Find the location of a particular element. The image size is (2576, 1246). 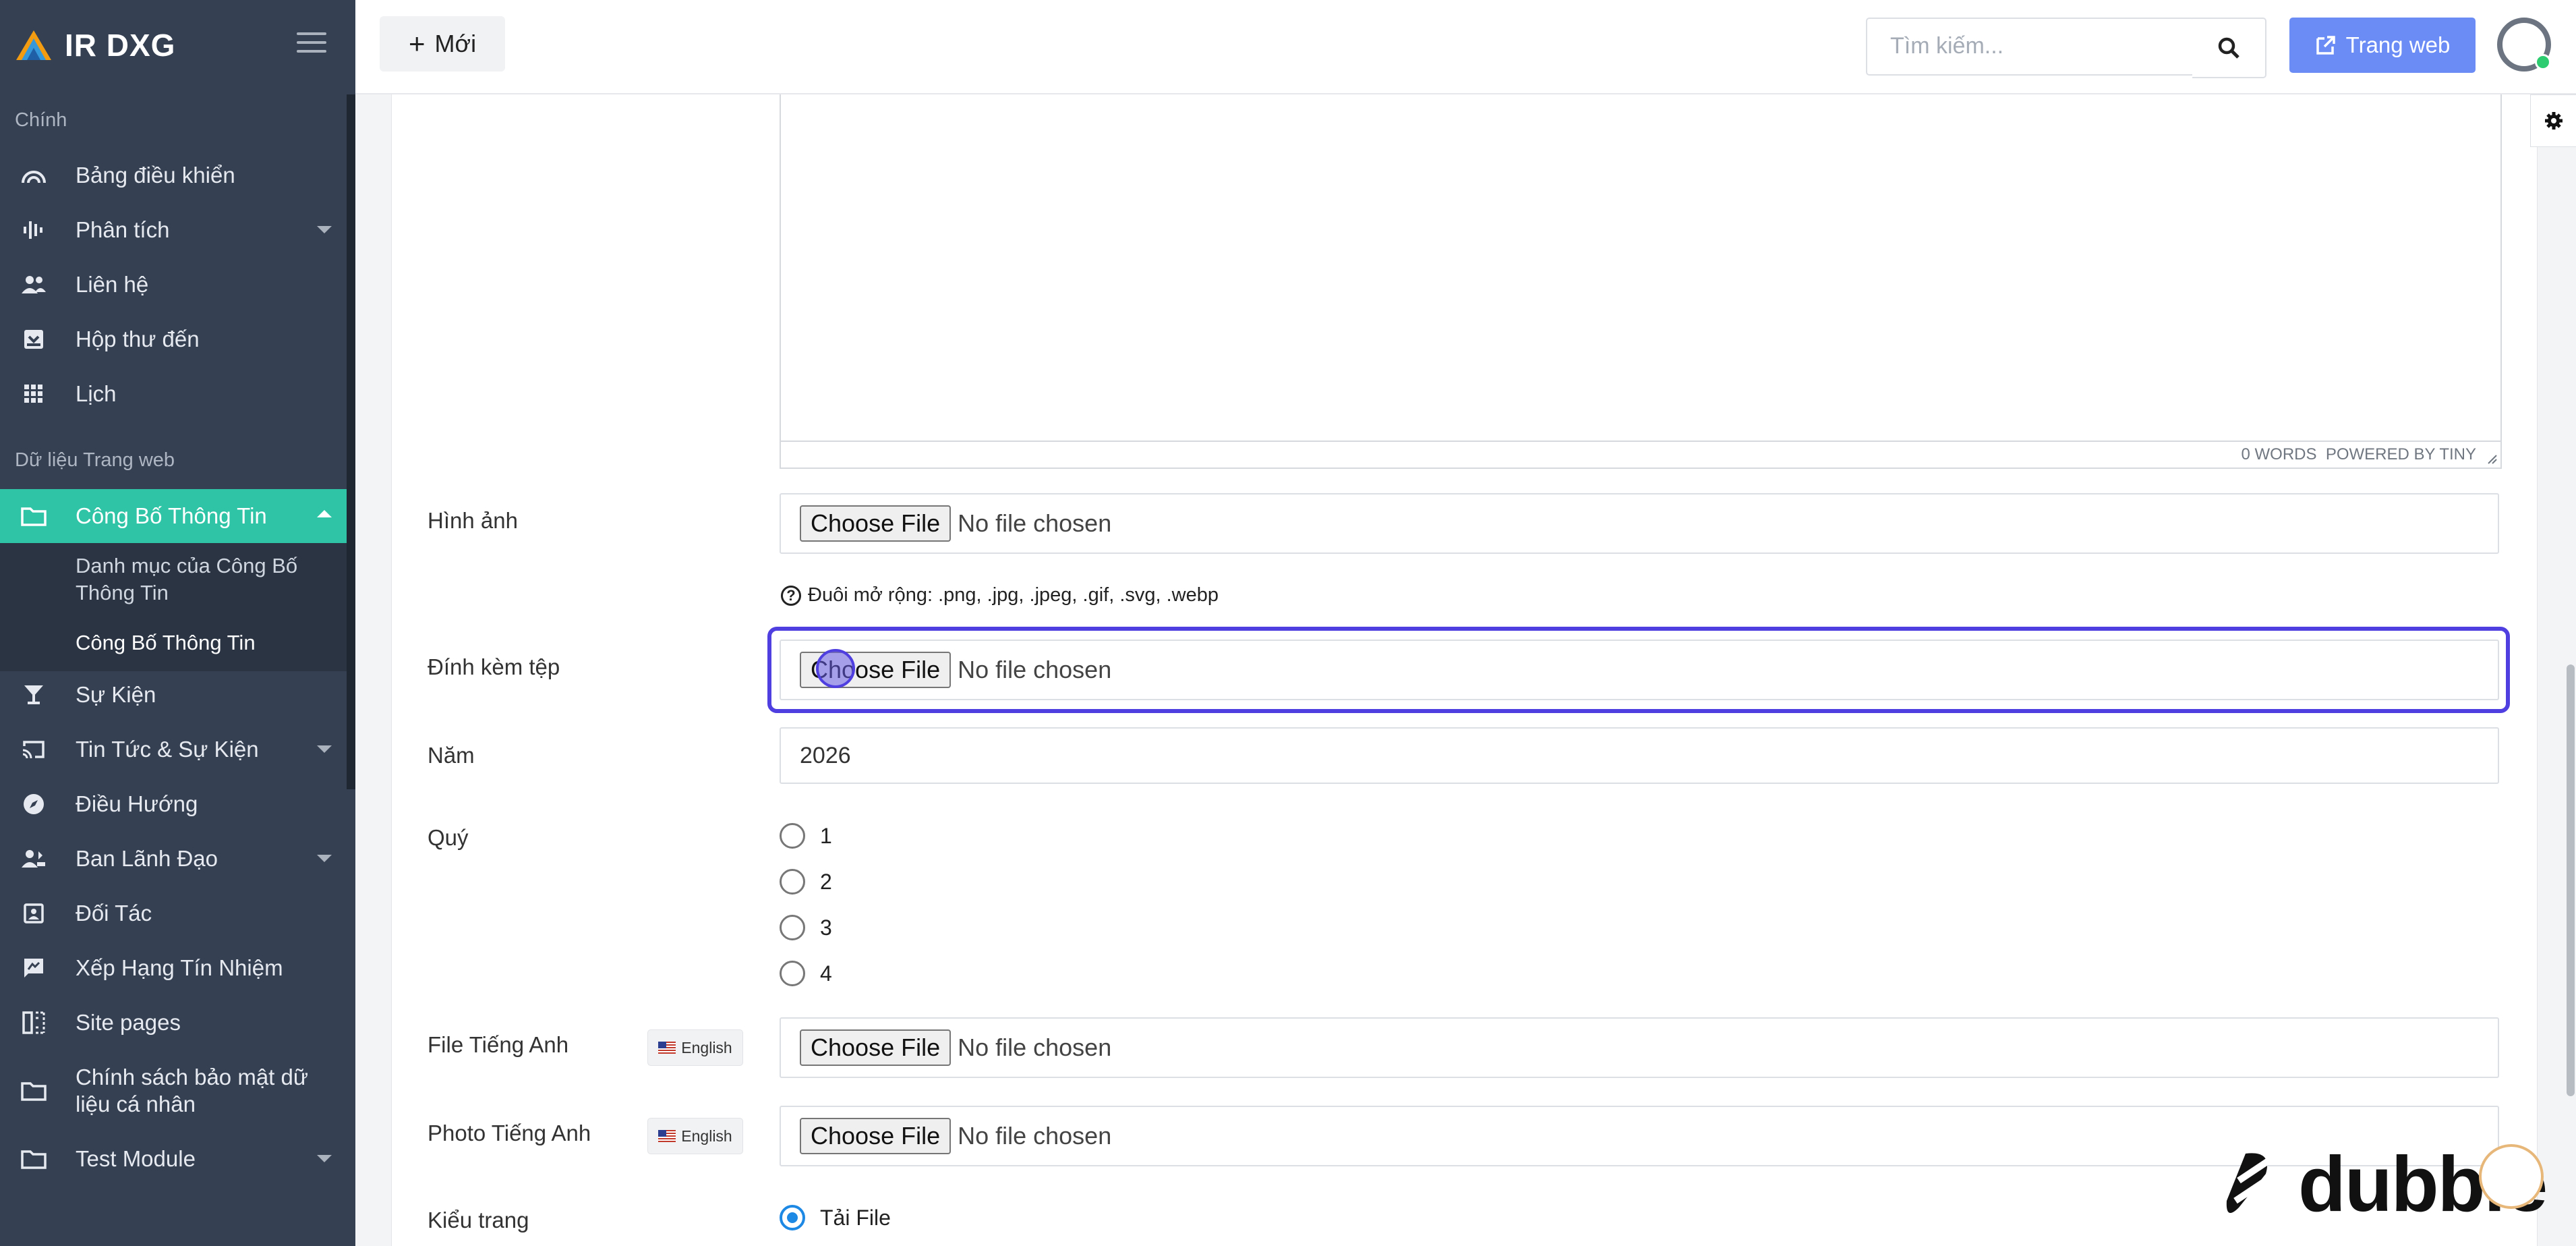

brand: IR DXG is located at coordinates (95, 45).